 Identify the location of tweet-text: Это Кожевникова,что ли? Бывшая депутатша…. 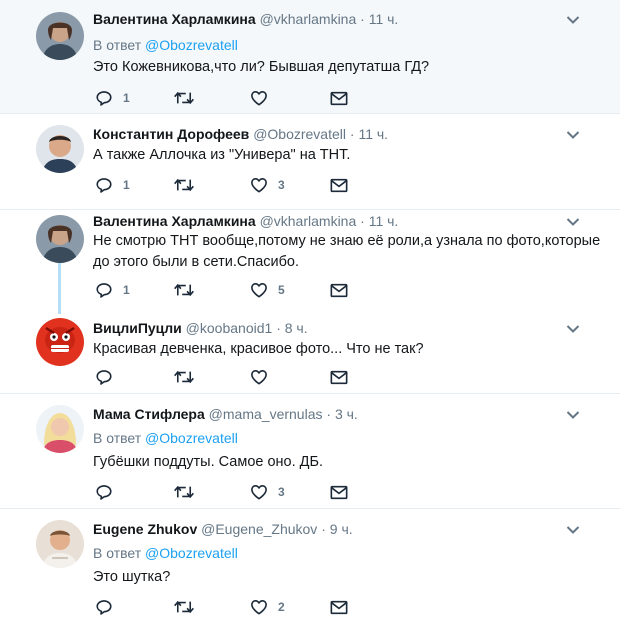
(261, 67).